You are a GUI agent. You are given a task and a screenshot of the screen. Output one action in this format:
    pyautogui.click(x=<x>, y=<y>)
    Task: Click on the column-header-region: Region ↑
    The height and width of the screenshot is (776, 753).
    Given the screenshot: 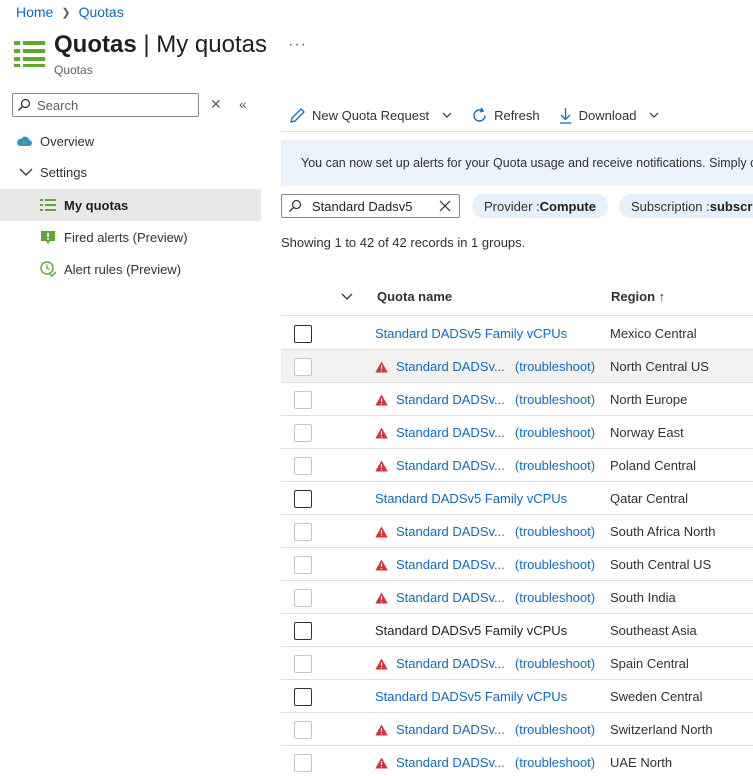 What is the action you would take?
    pyautogui.click(x=638, y=296)
    